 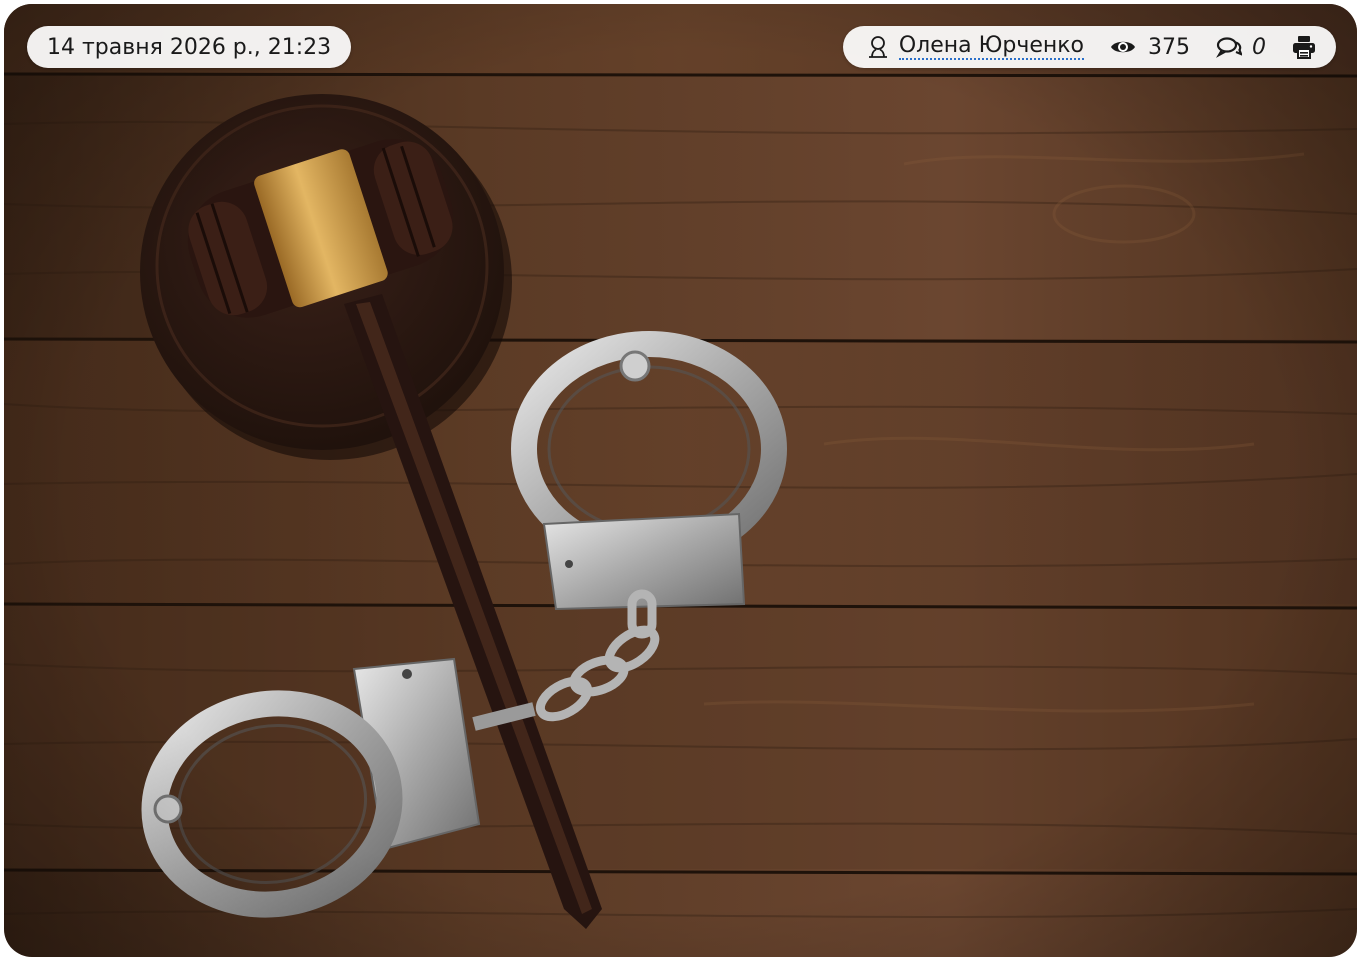 What do you see at coordinates (1229, 47) in the screenshot?
I see `comment-icon` at bounding box center [1229, 47].